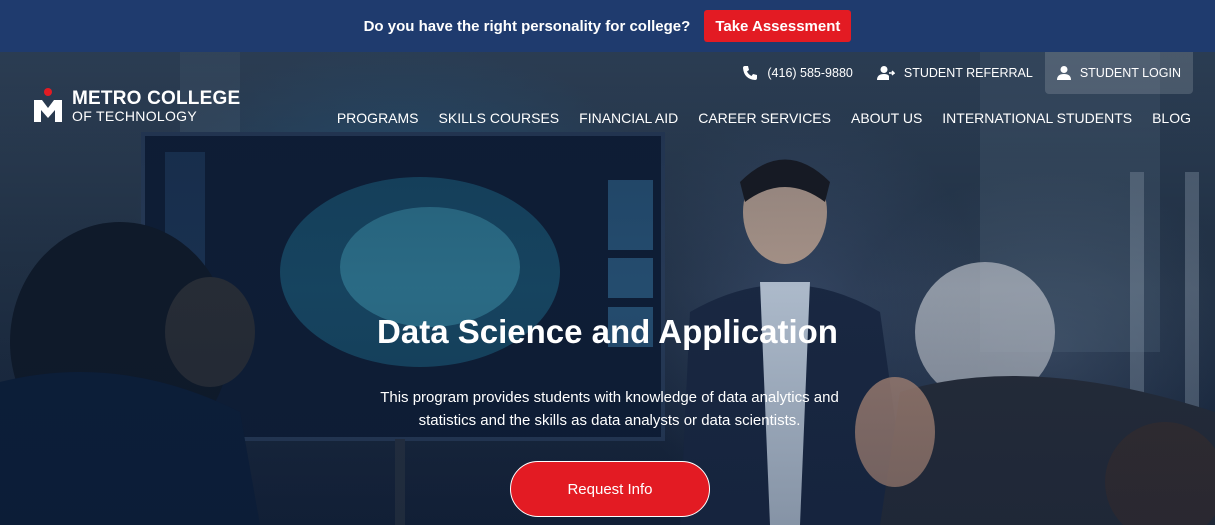  I want to click on nav-blog: BLOG, so click(1171, 118).